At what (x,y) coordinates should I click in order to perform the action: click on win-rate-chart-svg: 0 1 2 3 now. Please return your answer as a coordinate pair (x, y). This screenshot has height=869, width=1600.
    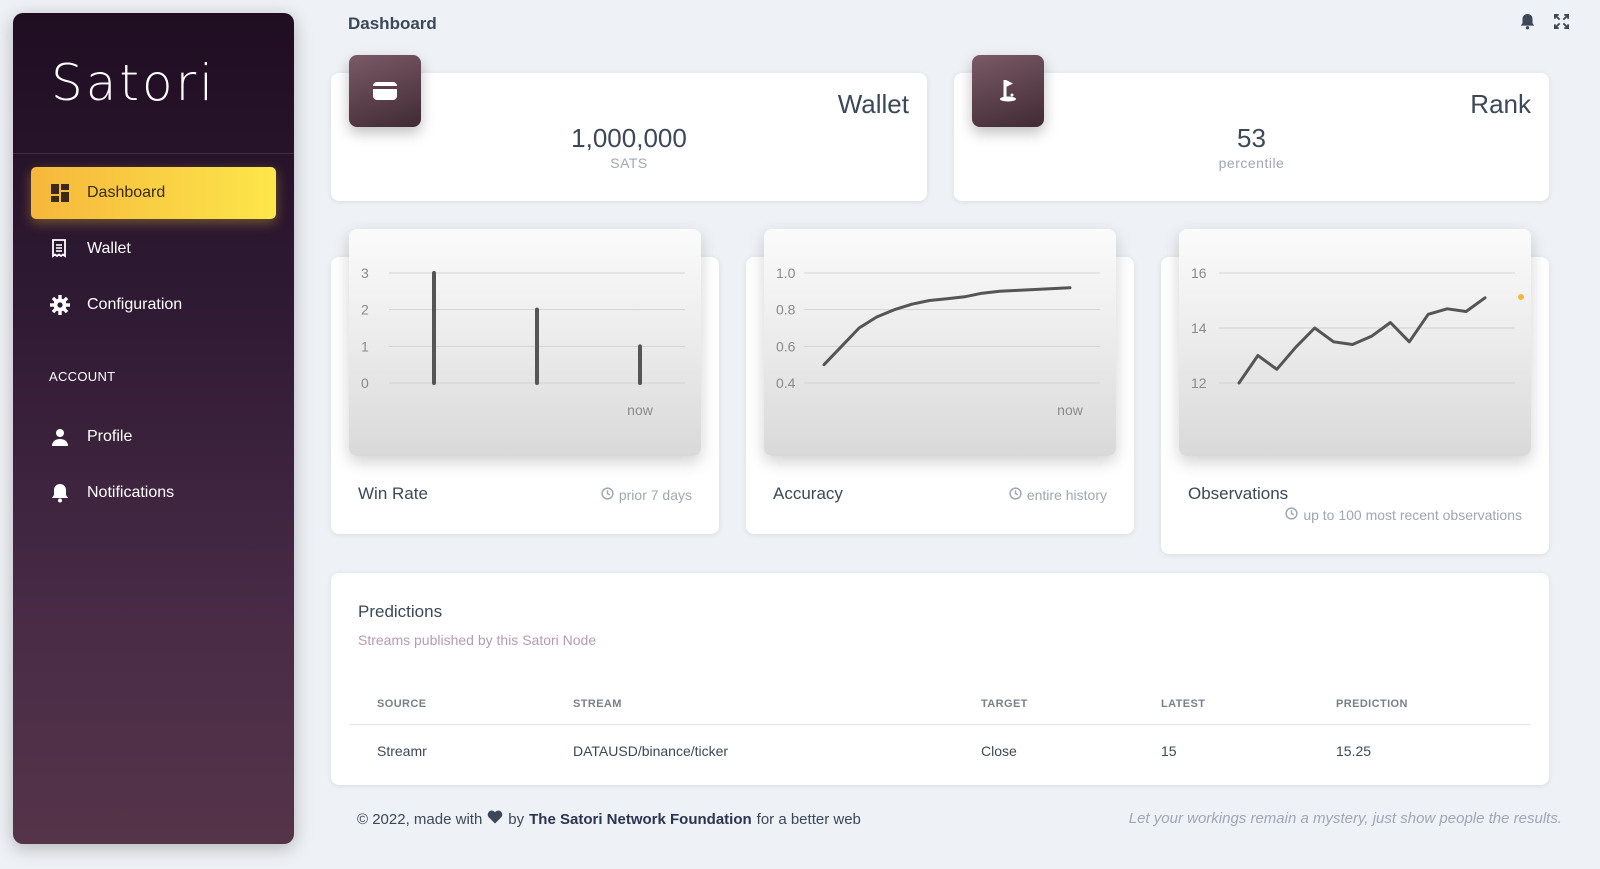
    Looking at the image, I should click on (523, 341).